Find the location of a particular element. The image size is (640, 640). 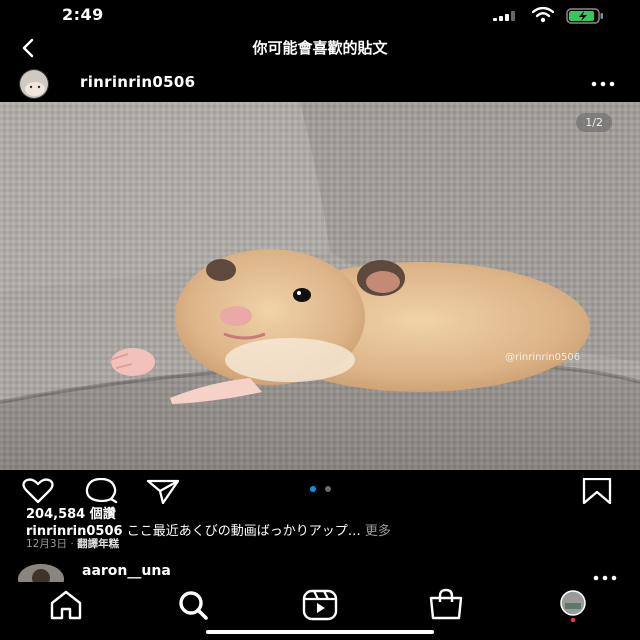

share-icon is located at coordinates (163, 491).